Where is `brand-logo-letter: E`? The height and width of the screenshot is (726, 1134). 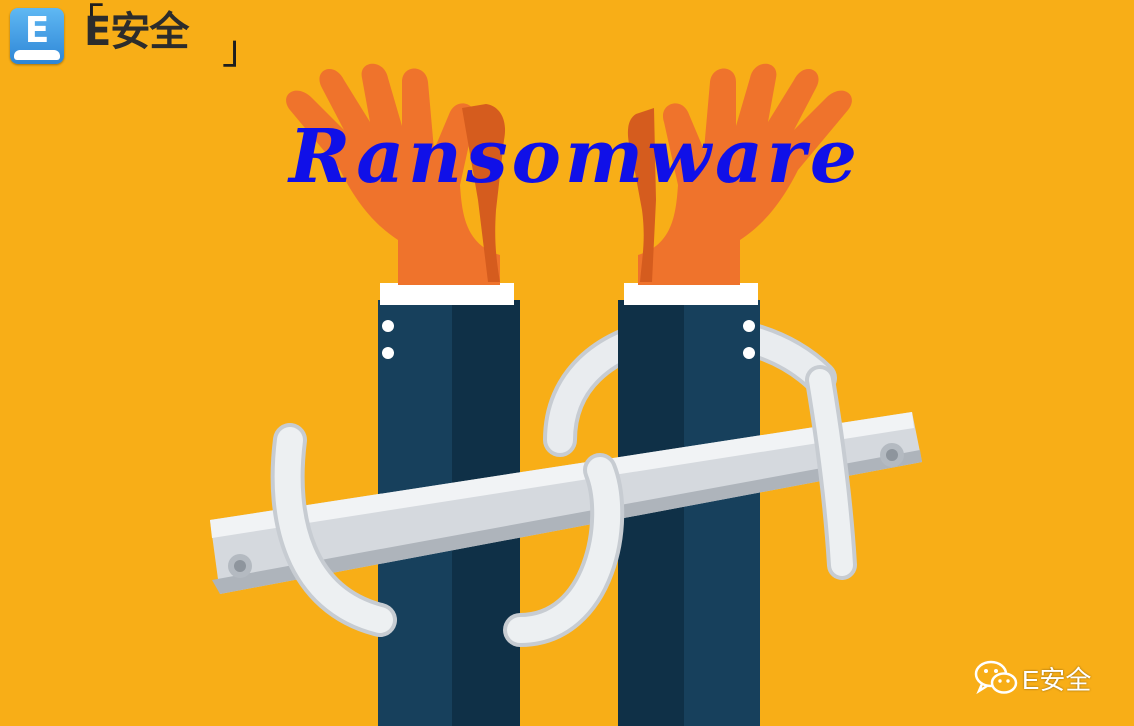 brand-logo-letter: E is located at coordinates (37, 30).